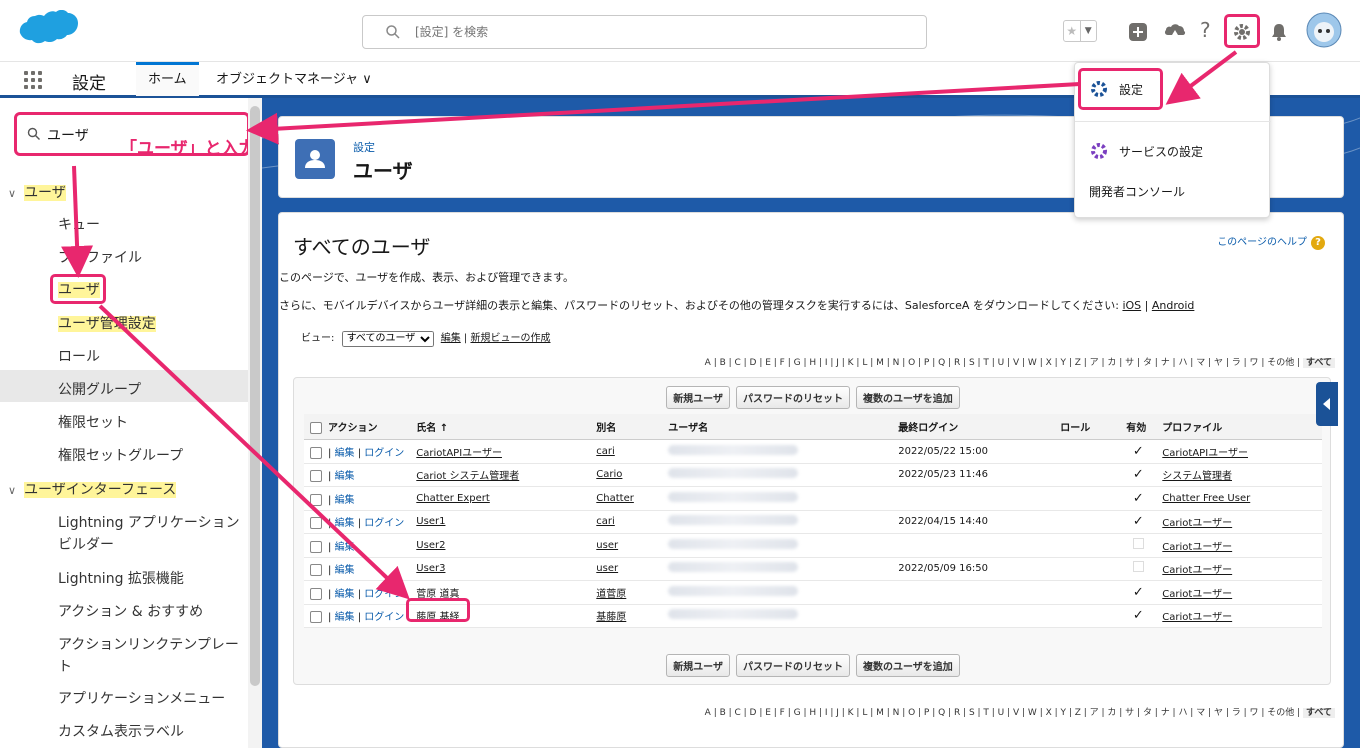 The width and height of the screenshot is (1360, 748). Describe the element at coordinates (908, 397) in the screenshot. I see `add-multiple-users-button: 複数のユーザを追加` at that location.